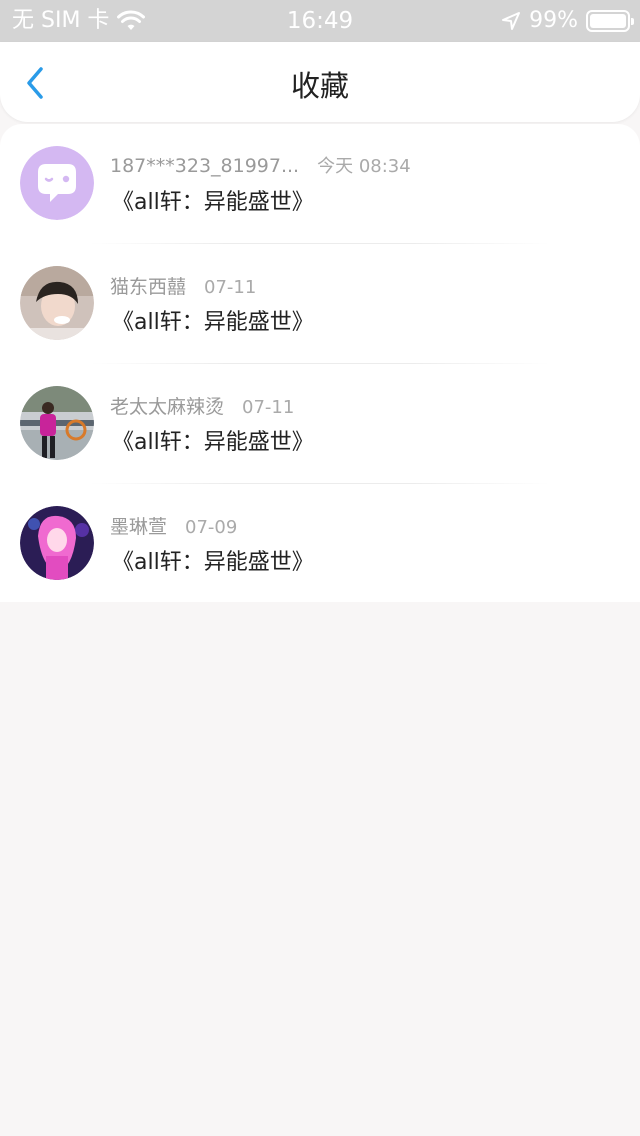 The width and height of the screenshot is (640, 1136). Describe the element at coordinates (364, 166) in the screenshot. I see `item-time: 今天 08:34` at that location.